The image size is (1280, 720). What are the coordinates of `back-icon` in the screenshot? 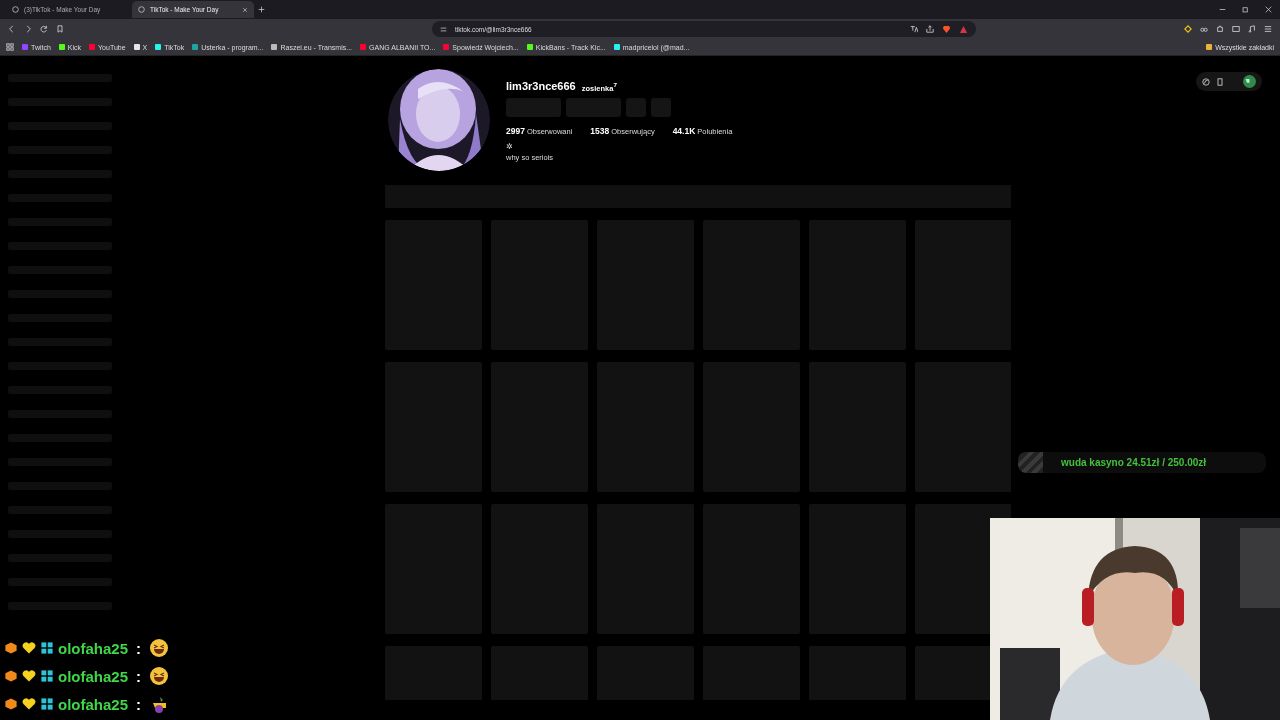 It's located at (12, 29).